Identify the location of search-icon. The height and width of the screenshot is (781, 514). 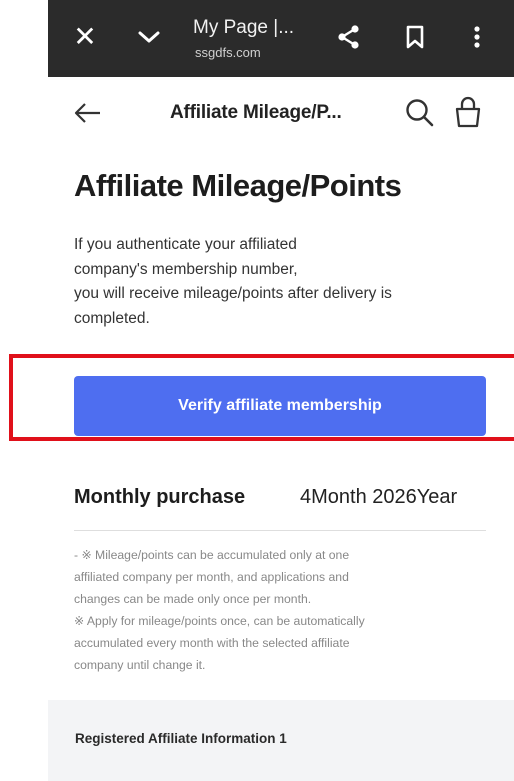
(420, 113).